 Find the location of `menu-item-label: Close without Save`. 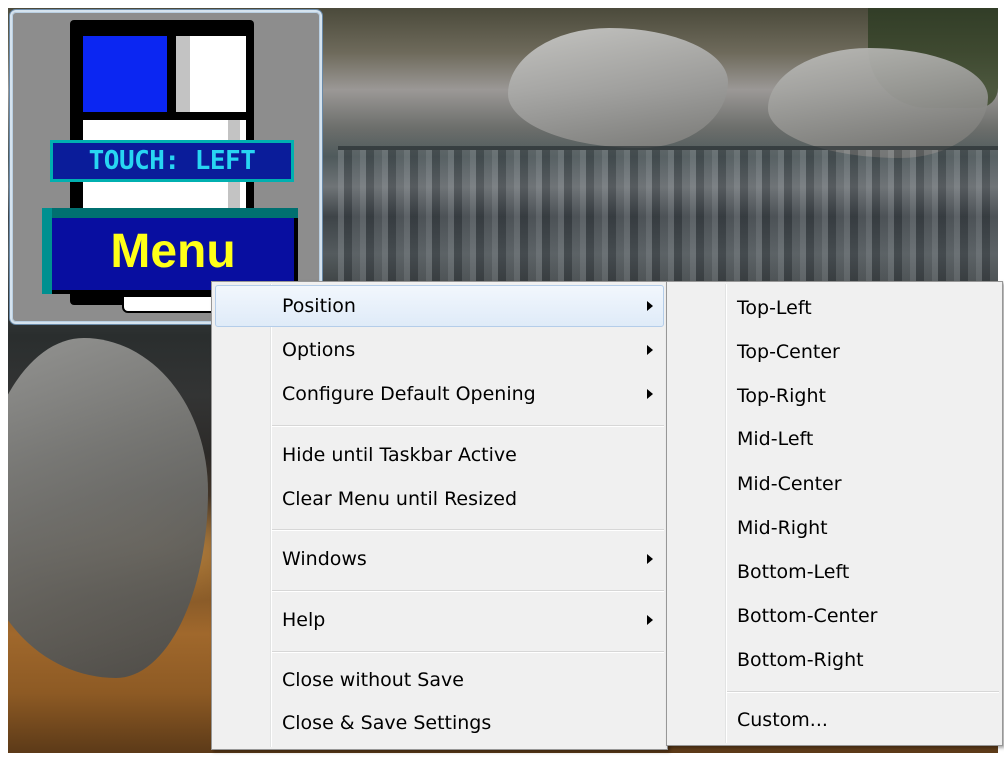

menu-item-label: Close without Save is located at coordinates (373, 680).